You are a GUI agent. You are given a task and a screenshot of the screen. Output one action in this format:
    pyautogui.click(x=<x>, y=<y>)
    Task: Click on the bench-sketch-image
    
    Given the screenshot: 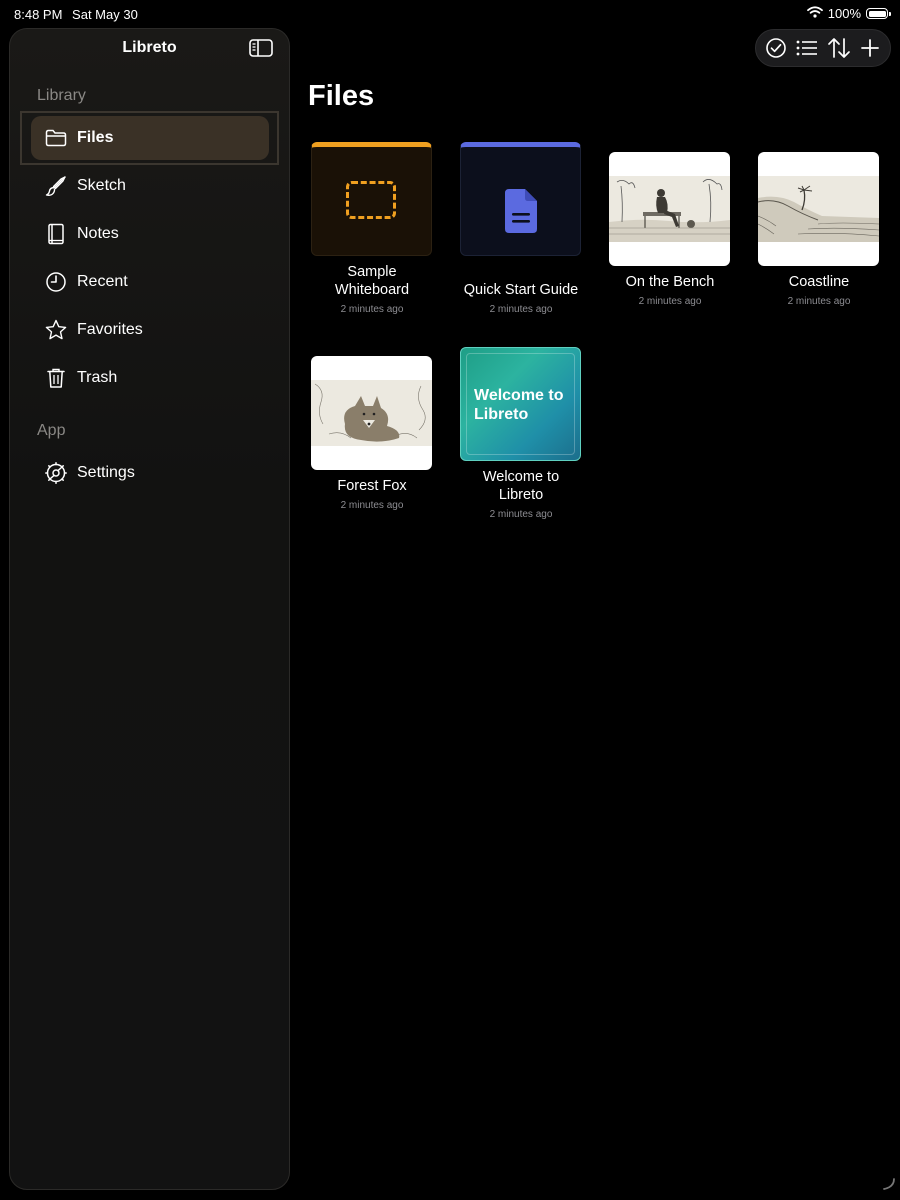 What is the action you would take?
    pyautogui.click(x=669, y=209)
    